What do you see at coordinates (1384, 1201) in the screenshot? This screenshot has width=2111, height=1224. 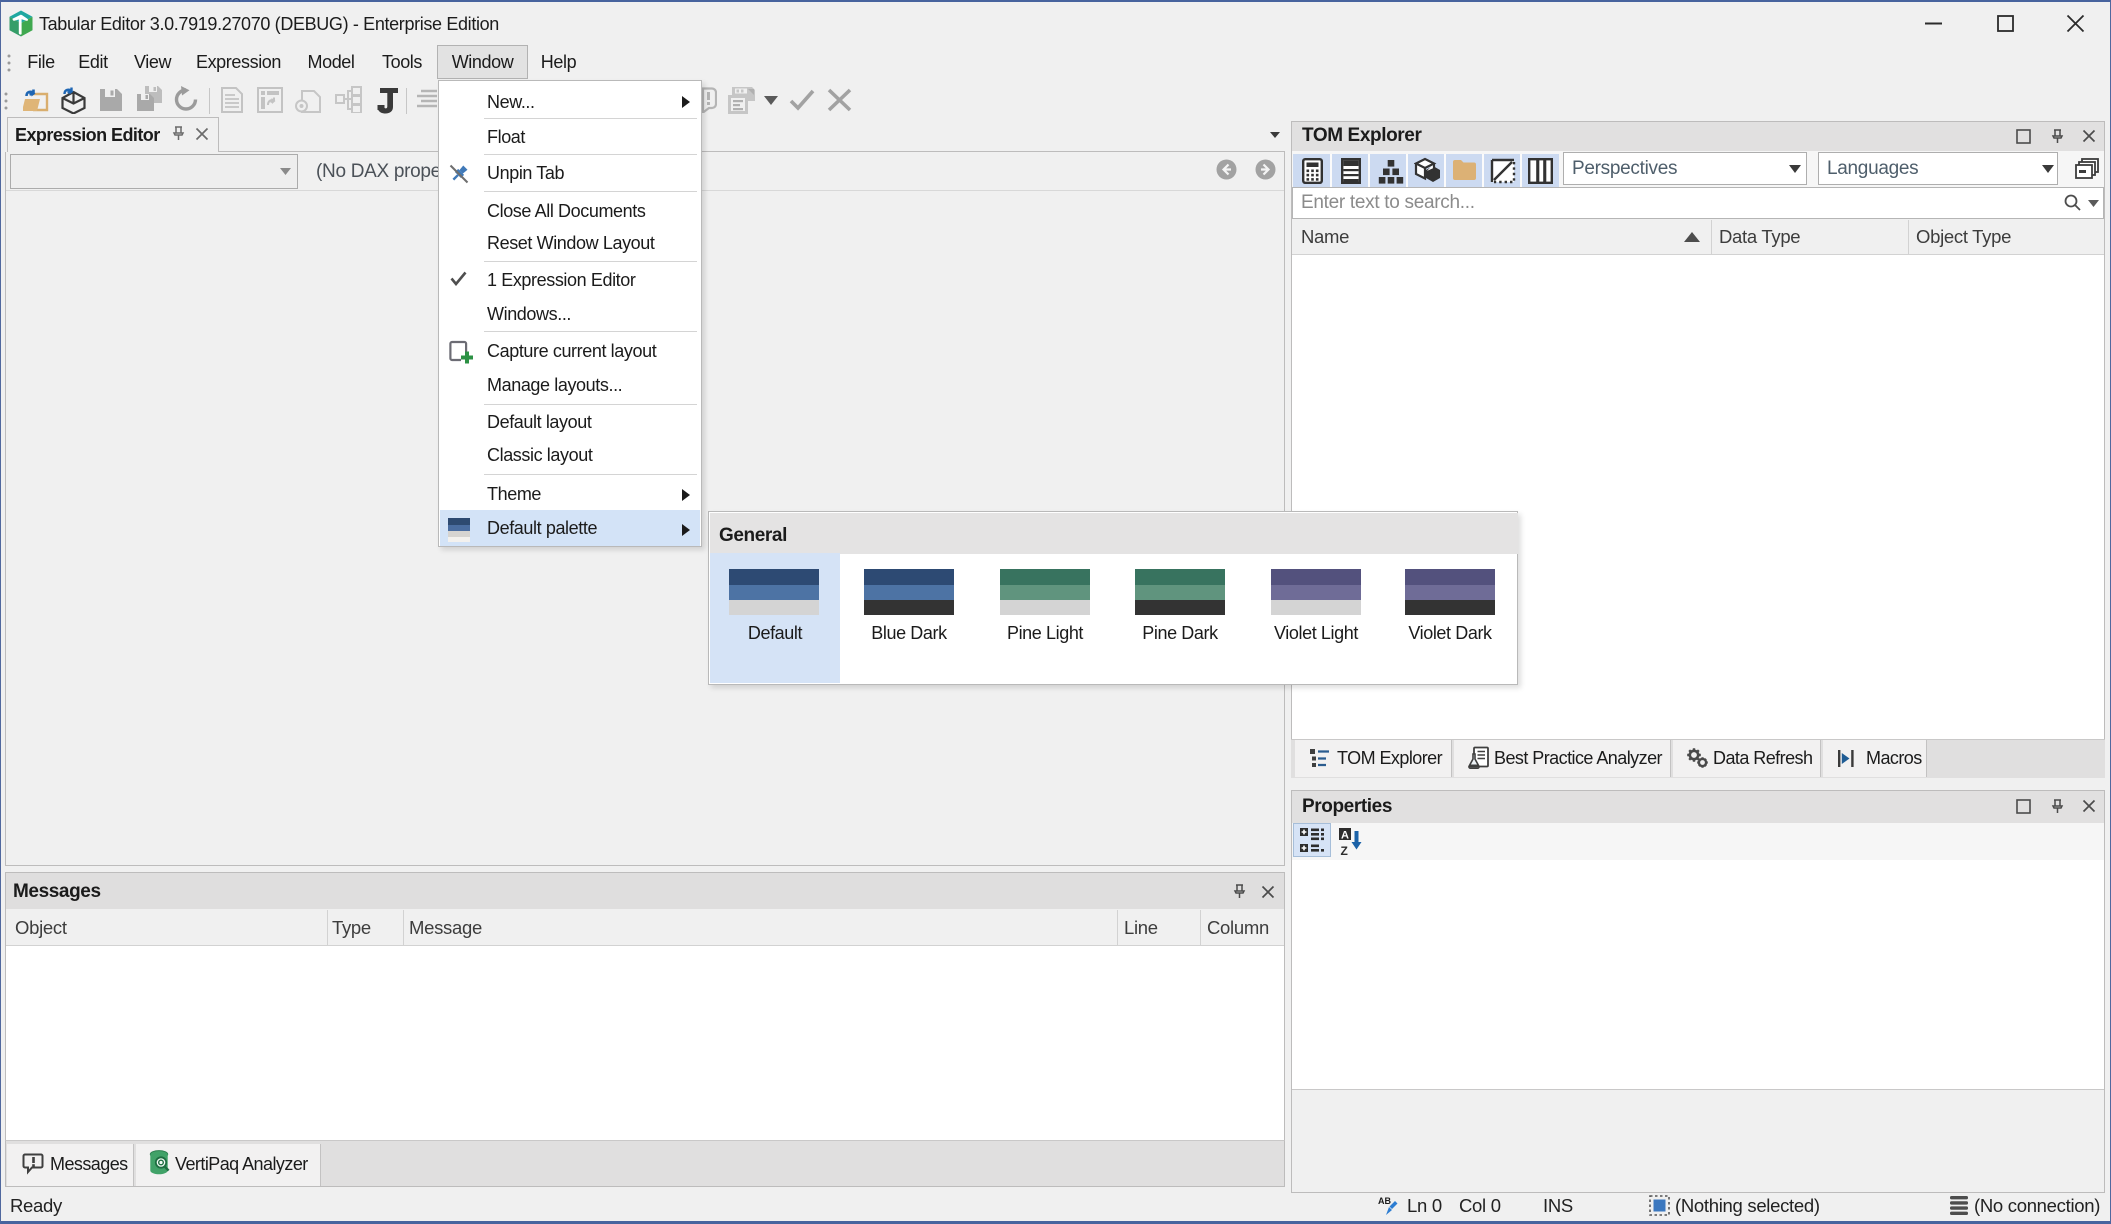 I see `svg-text: AB` at bounding box center [1384, 1201].